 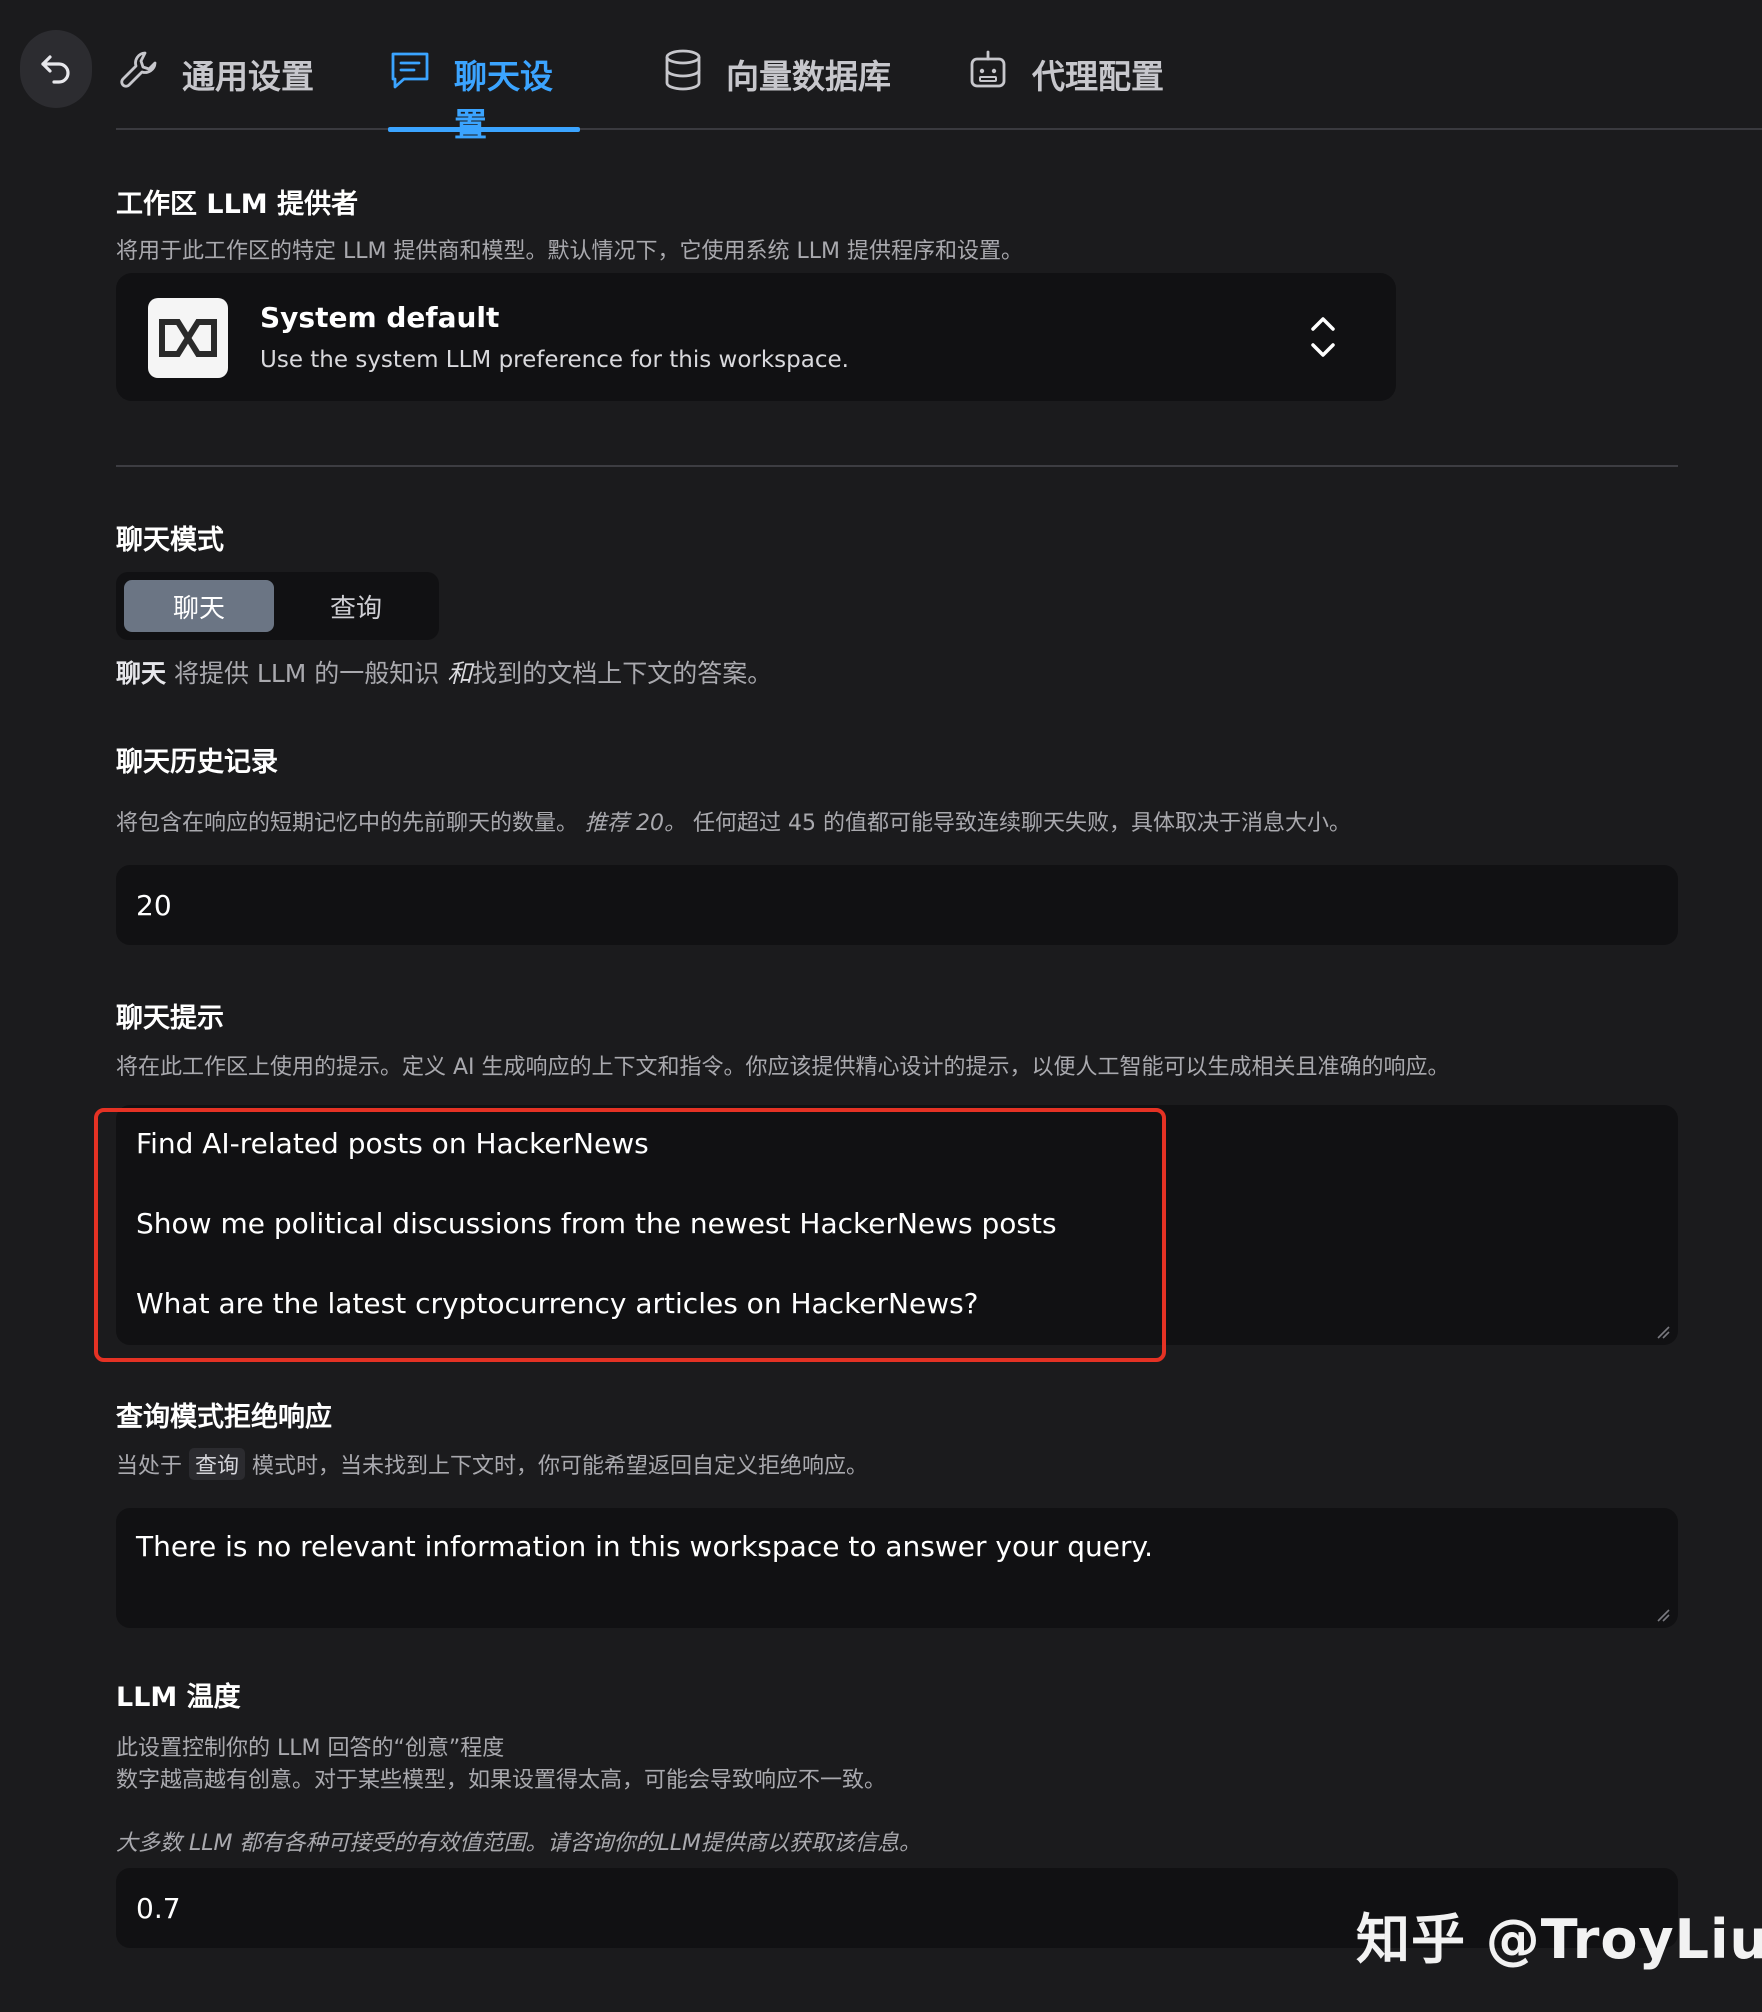 What do you see at coordinates (988, 69) in the screenshot?
I see `robot-icon` at bounding box center [988, 69].